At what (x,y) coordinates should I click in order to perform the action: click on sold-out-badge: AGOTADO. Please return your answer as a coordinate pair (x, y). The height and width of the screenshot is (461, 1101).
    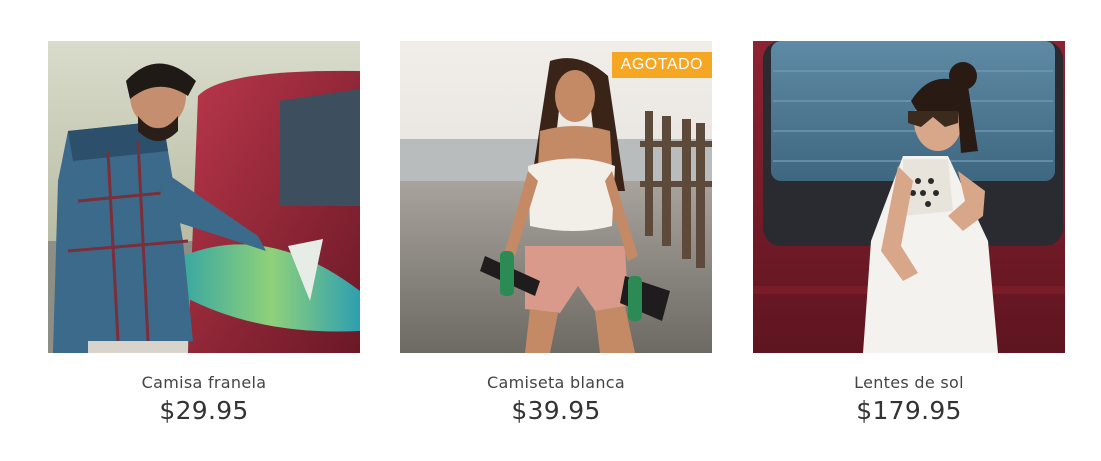
    Looking at the image, I should click on (661, 65).